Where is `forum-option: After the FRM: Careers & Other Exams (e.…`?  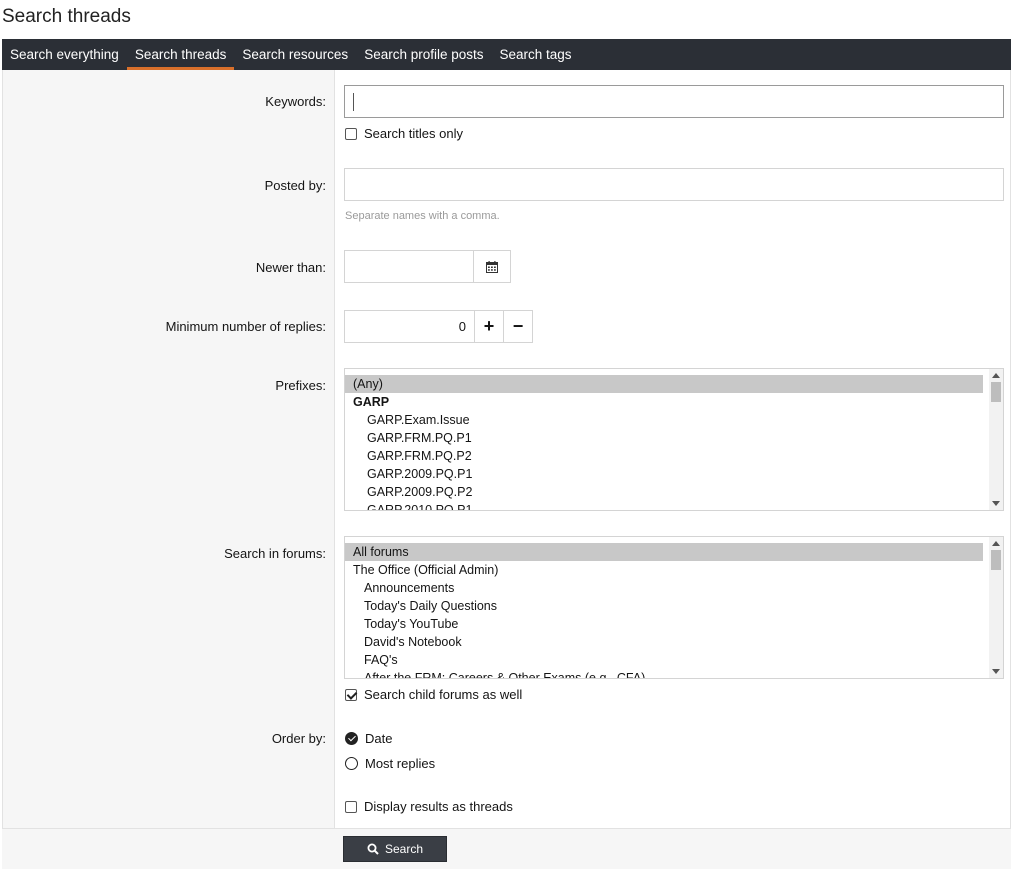
forum-option: After the FRM: Careers & Other Exams (e.… is located at coordinates (664, 673).